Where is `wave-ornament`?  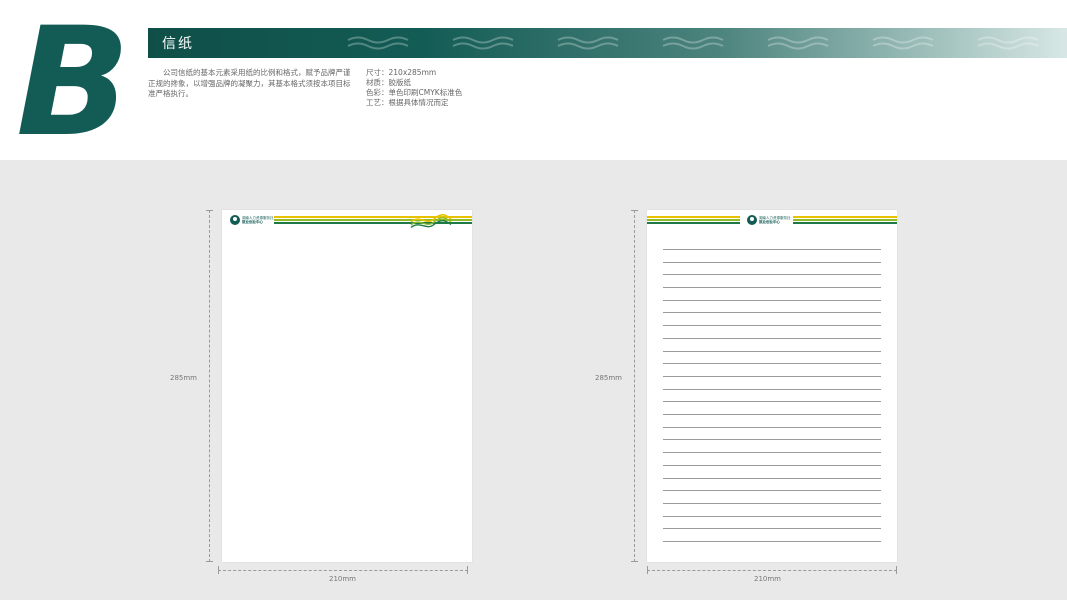 wave-ornament is located at coordinates (431, 221).